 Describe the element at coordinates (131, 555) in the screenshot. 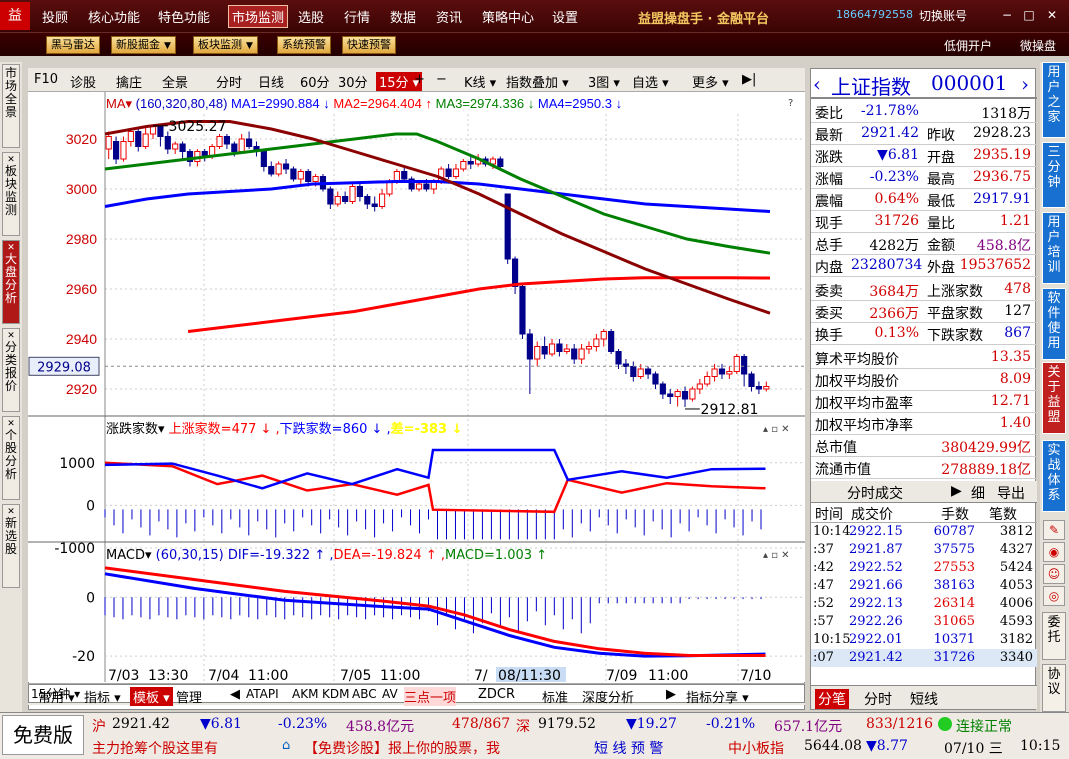

I see `macd-legend-name: MACD▾` at that location.